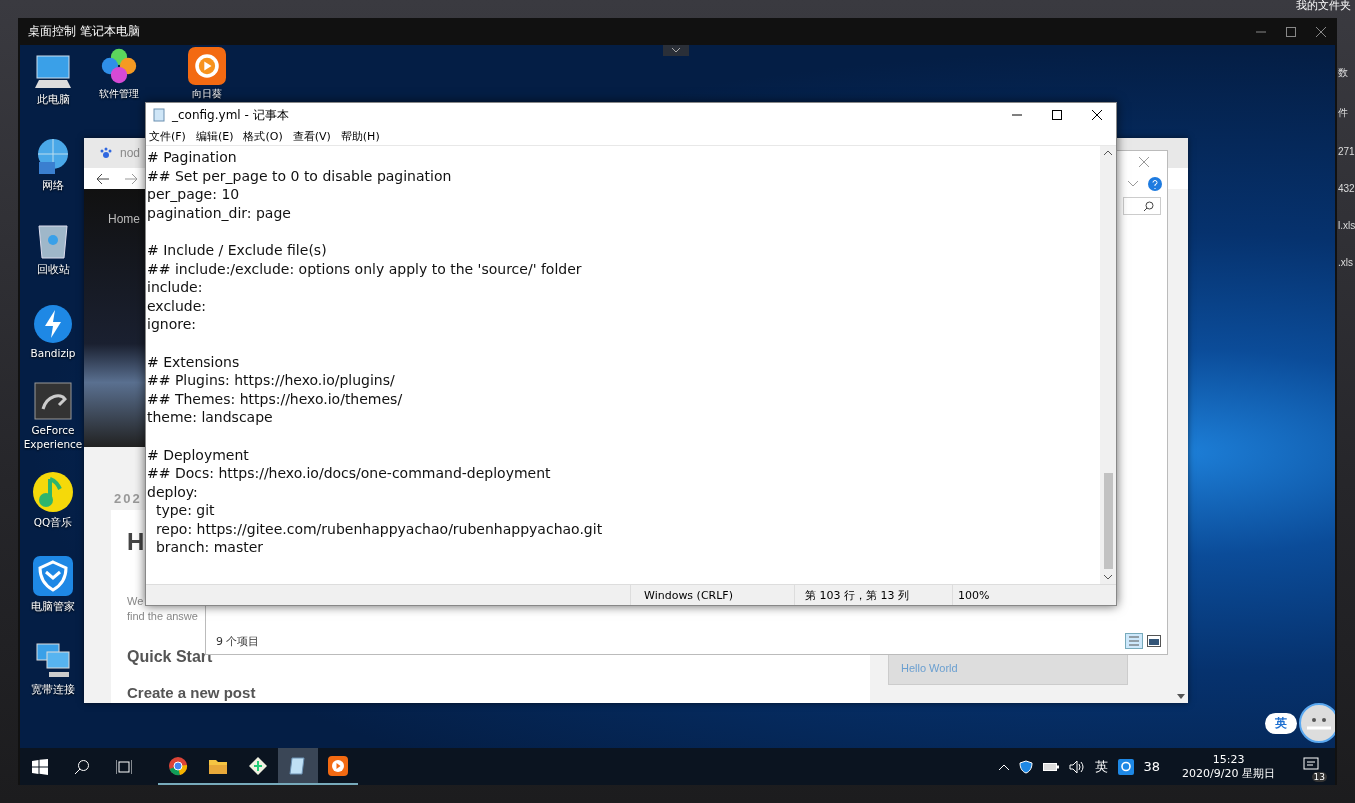 This screenshot has height=803, width=1355. I want to click on text-line: ## Plugins: https://hexo.io/plugins/, so click(271, 380).